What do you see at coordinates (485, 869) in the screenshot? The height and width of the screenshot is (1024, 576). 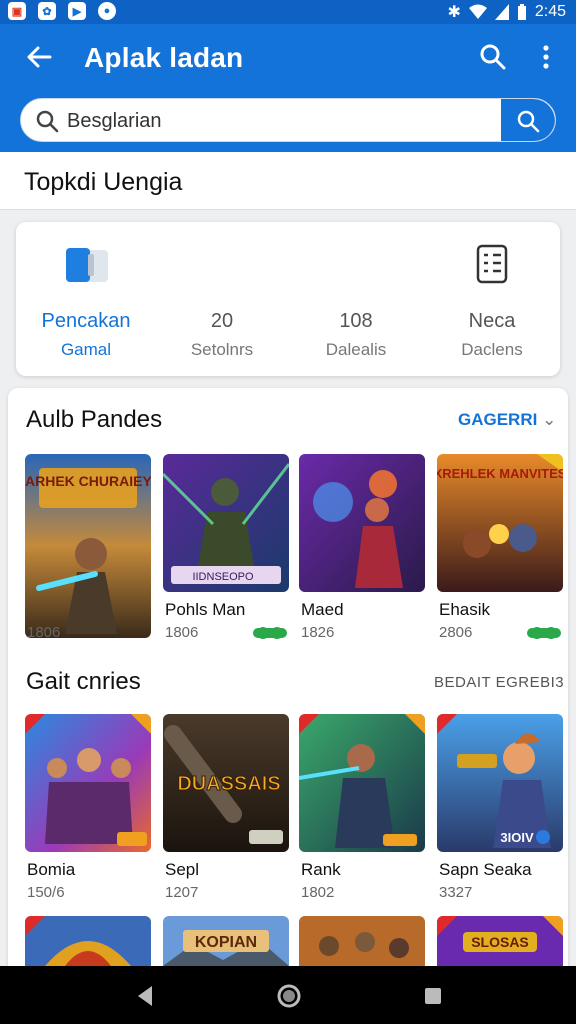 I see `tile-name: Sapn Seaka` at bounding box center [485, 869].